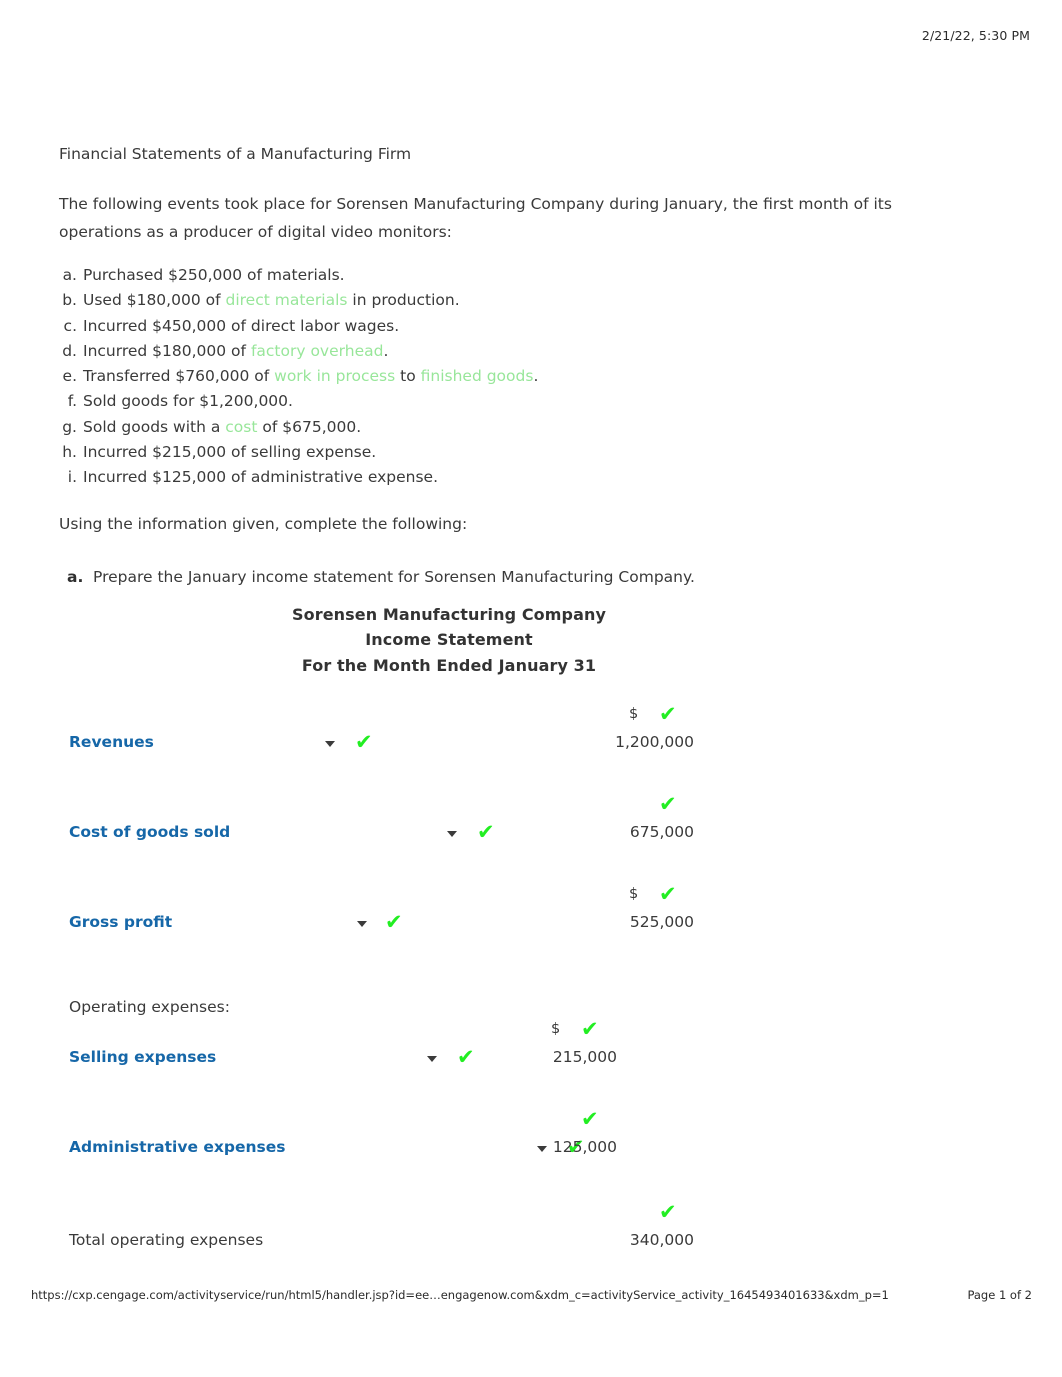  I want to click on list-item-text: Purchased $250,000 of materials., so click(214, 275).